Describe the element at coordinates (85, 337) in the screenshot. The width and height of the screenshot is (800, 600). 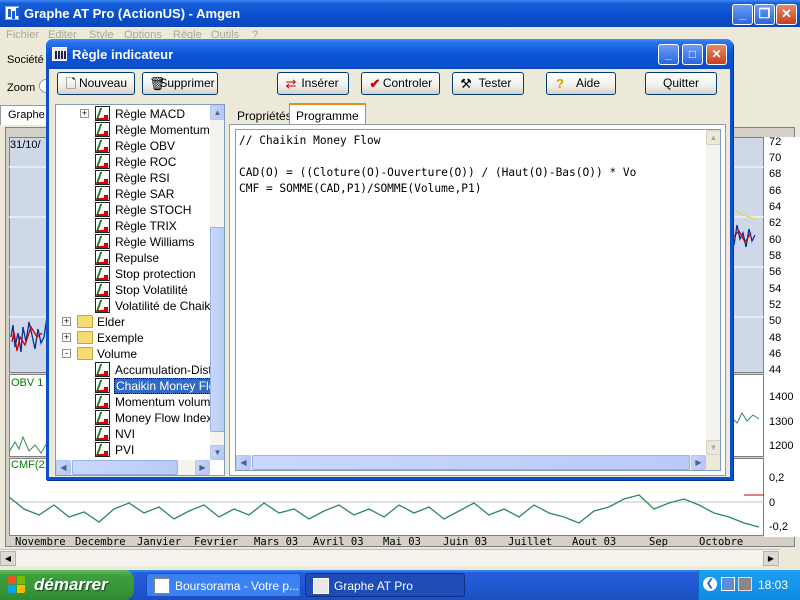
I see `folder-icon` at that location.